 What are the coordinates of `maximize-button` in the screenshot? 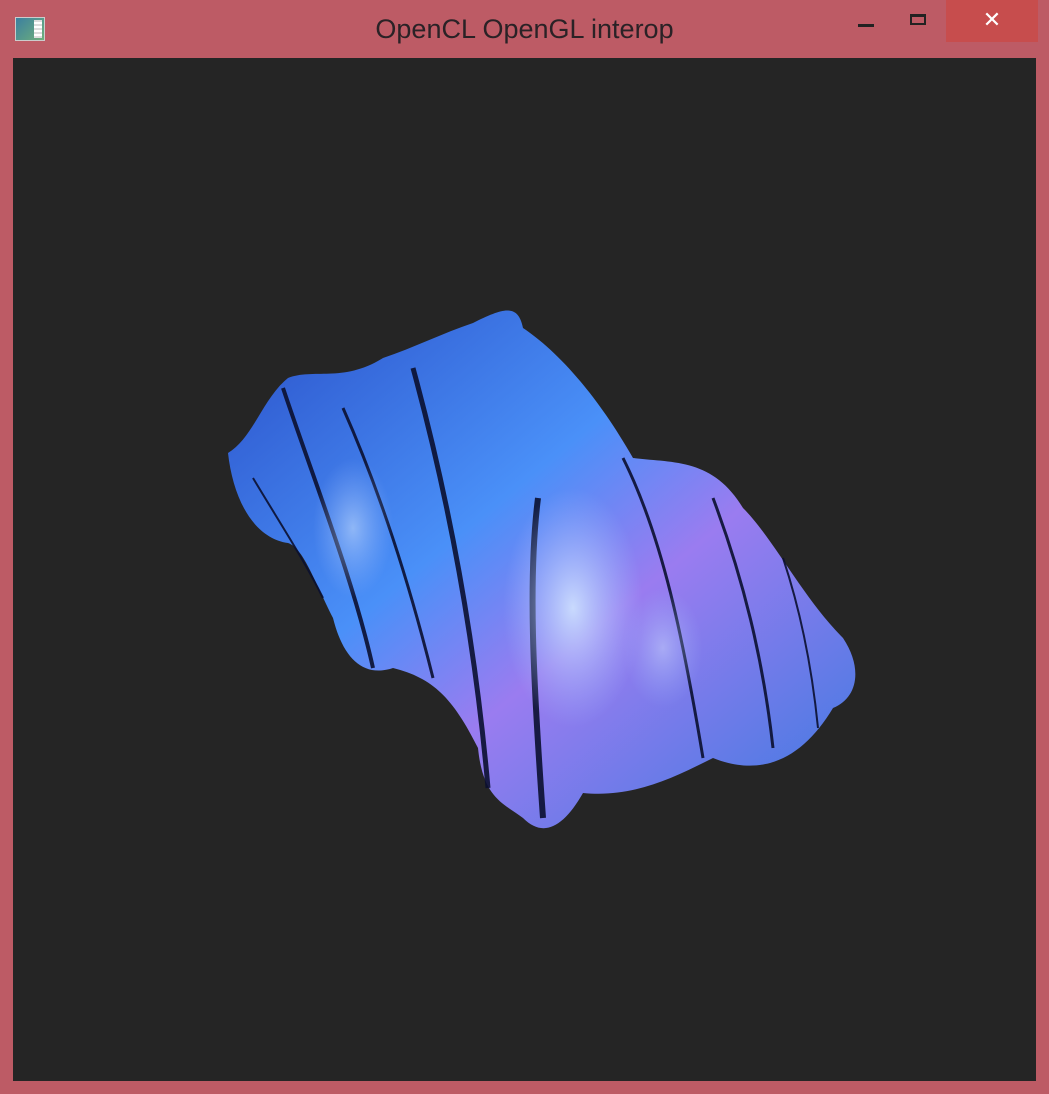 It's located at (918, 21).